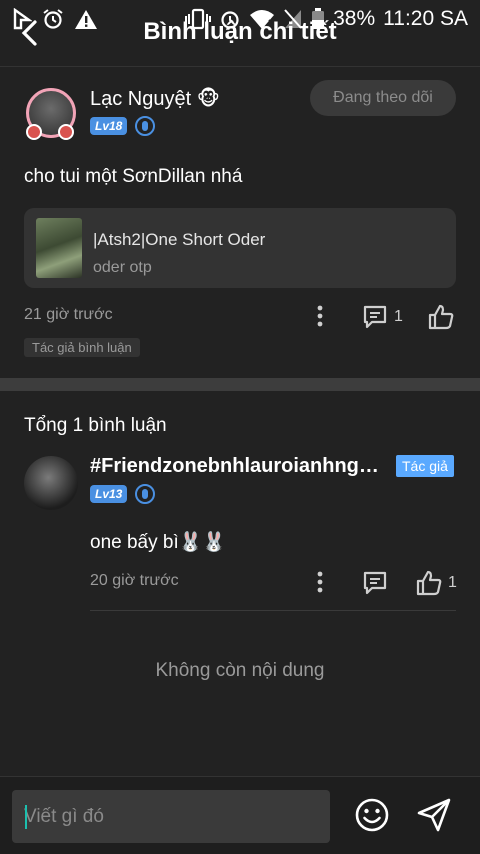  I want to click on comment-author-tag: Tác giả bình luận, so click(82, 347).